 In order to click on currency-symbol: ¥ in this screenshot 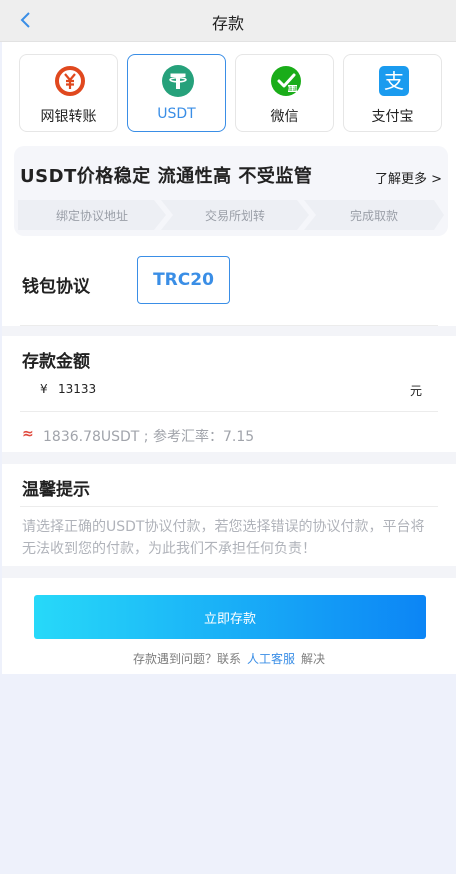, I will do `click(44, 389)`.